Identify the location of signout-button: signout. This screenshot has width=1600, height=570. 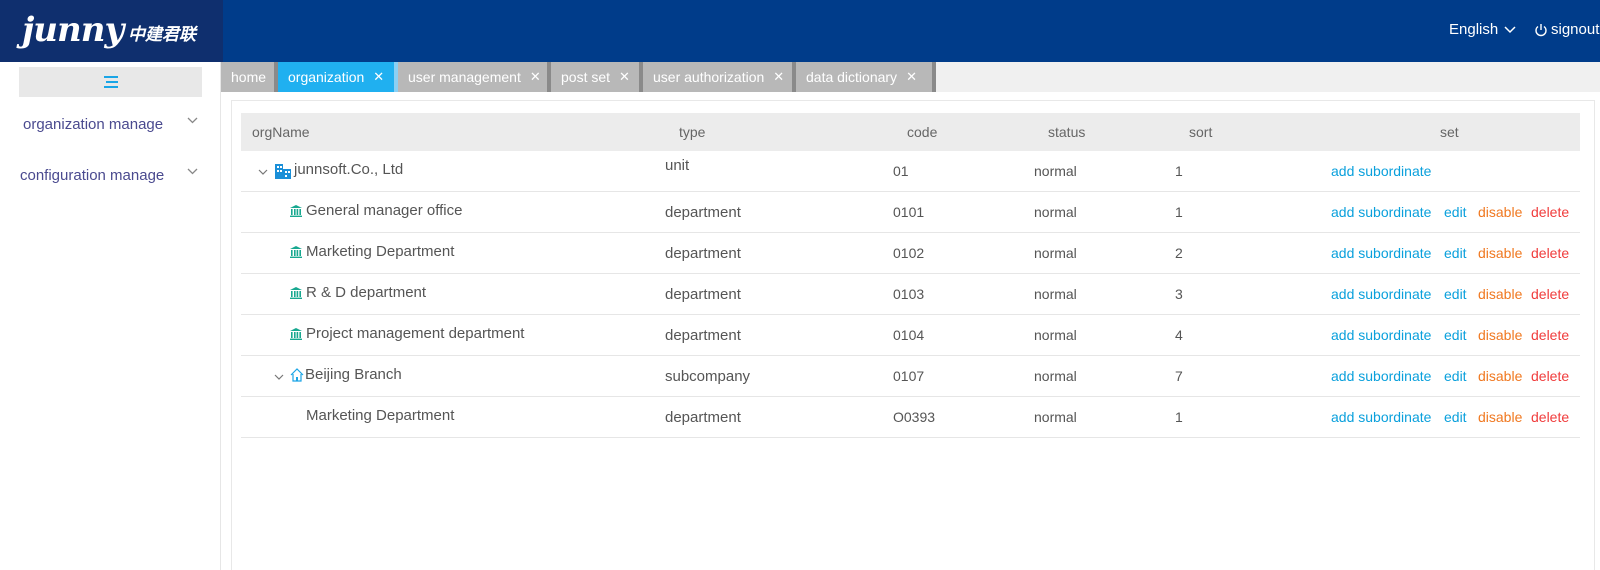
(1566, 29).